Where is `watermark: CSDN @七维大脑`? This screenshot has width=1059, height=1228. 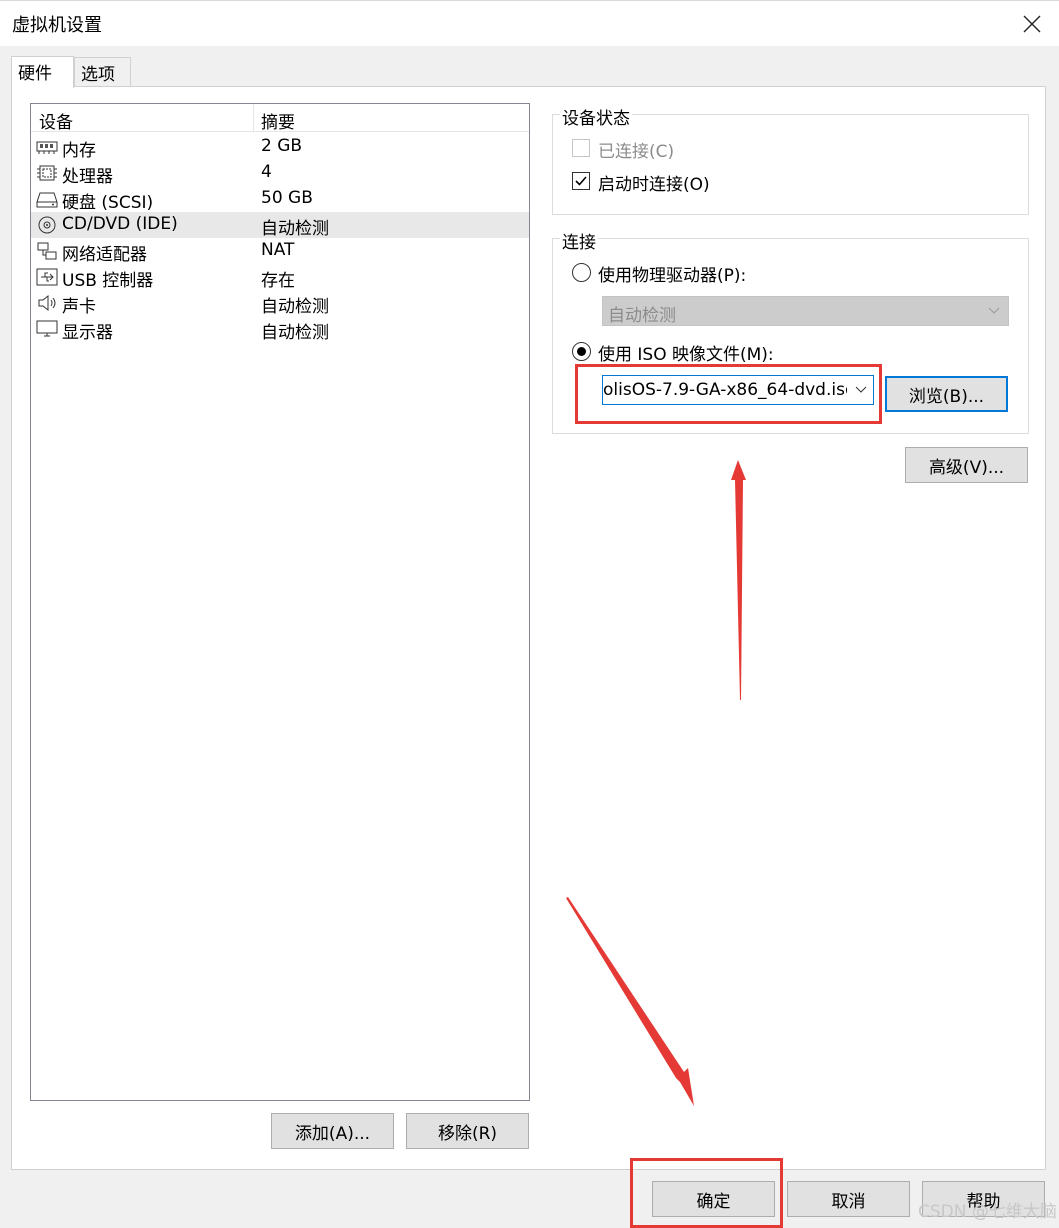
watermark: CSDN @七维大脑 is located at coordinates (987, 1212).